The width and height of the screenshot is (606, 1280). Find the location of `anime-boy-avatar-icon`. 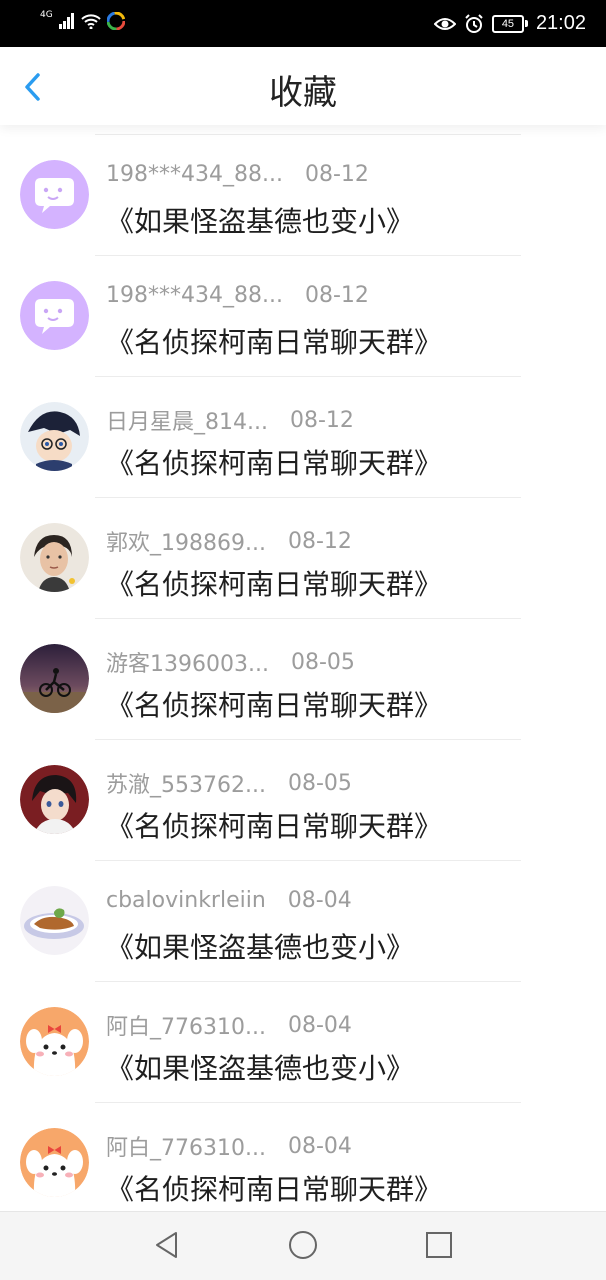

anime-boy-avatar-icon is located at coordinates (54, 799).